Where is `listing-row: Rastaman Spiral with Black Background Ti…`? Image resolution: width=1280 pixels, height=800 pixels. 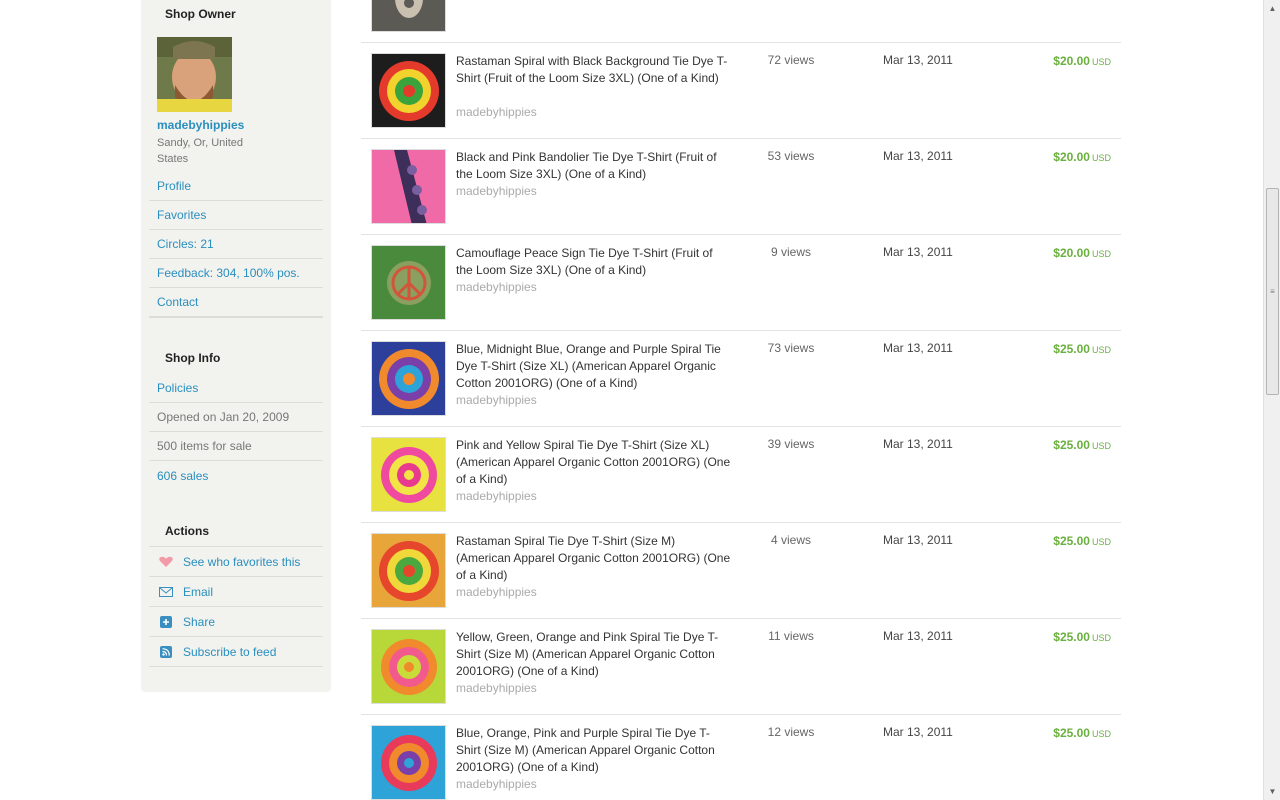
listing-row: Rastaman Spiral with Black Background Ti… is located at coordinates (741, 91).